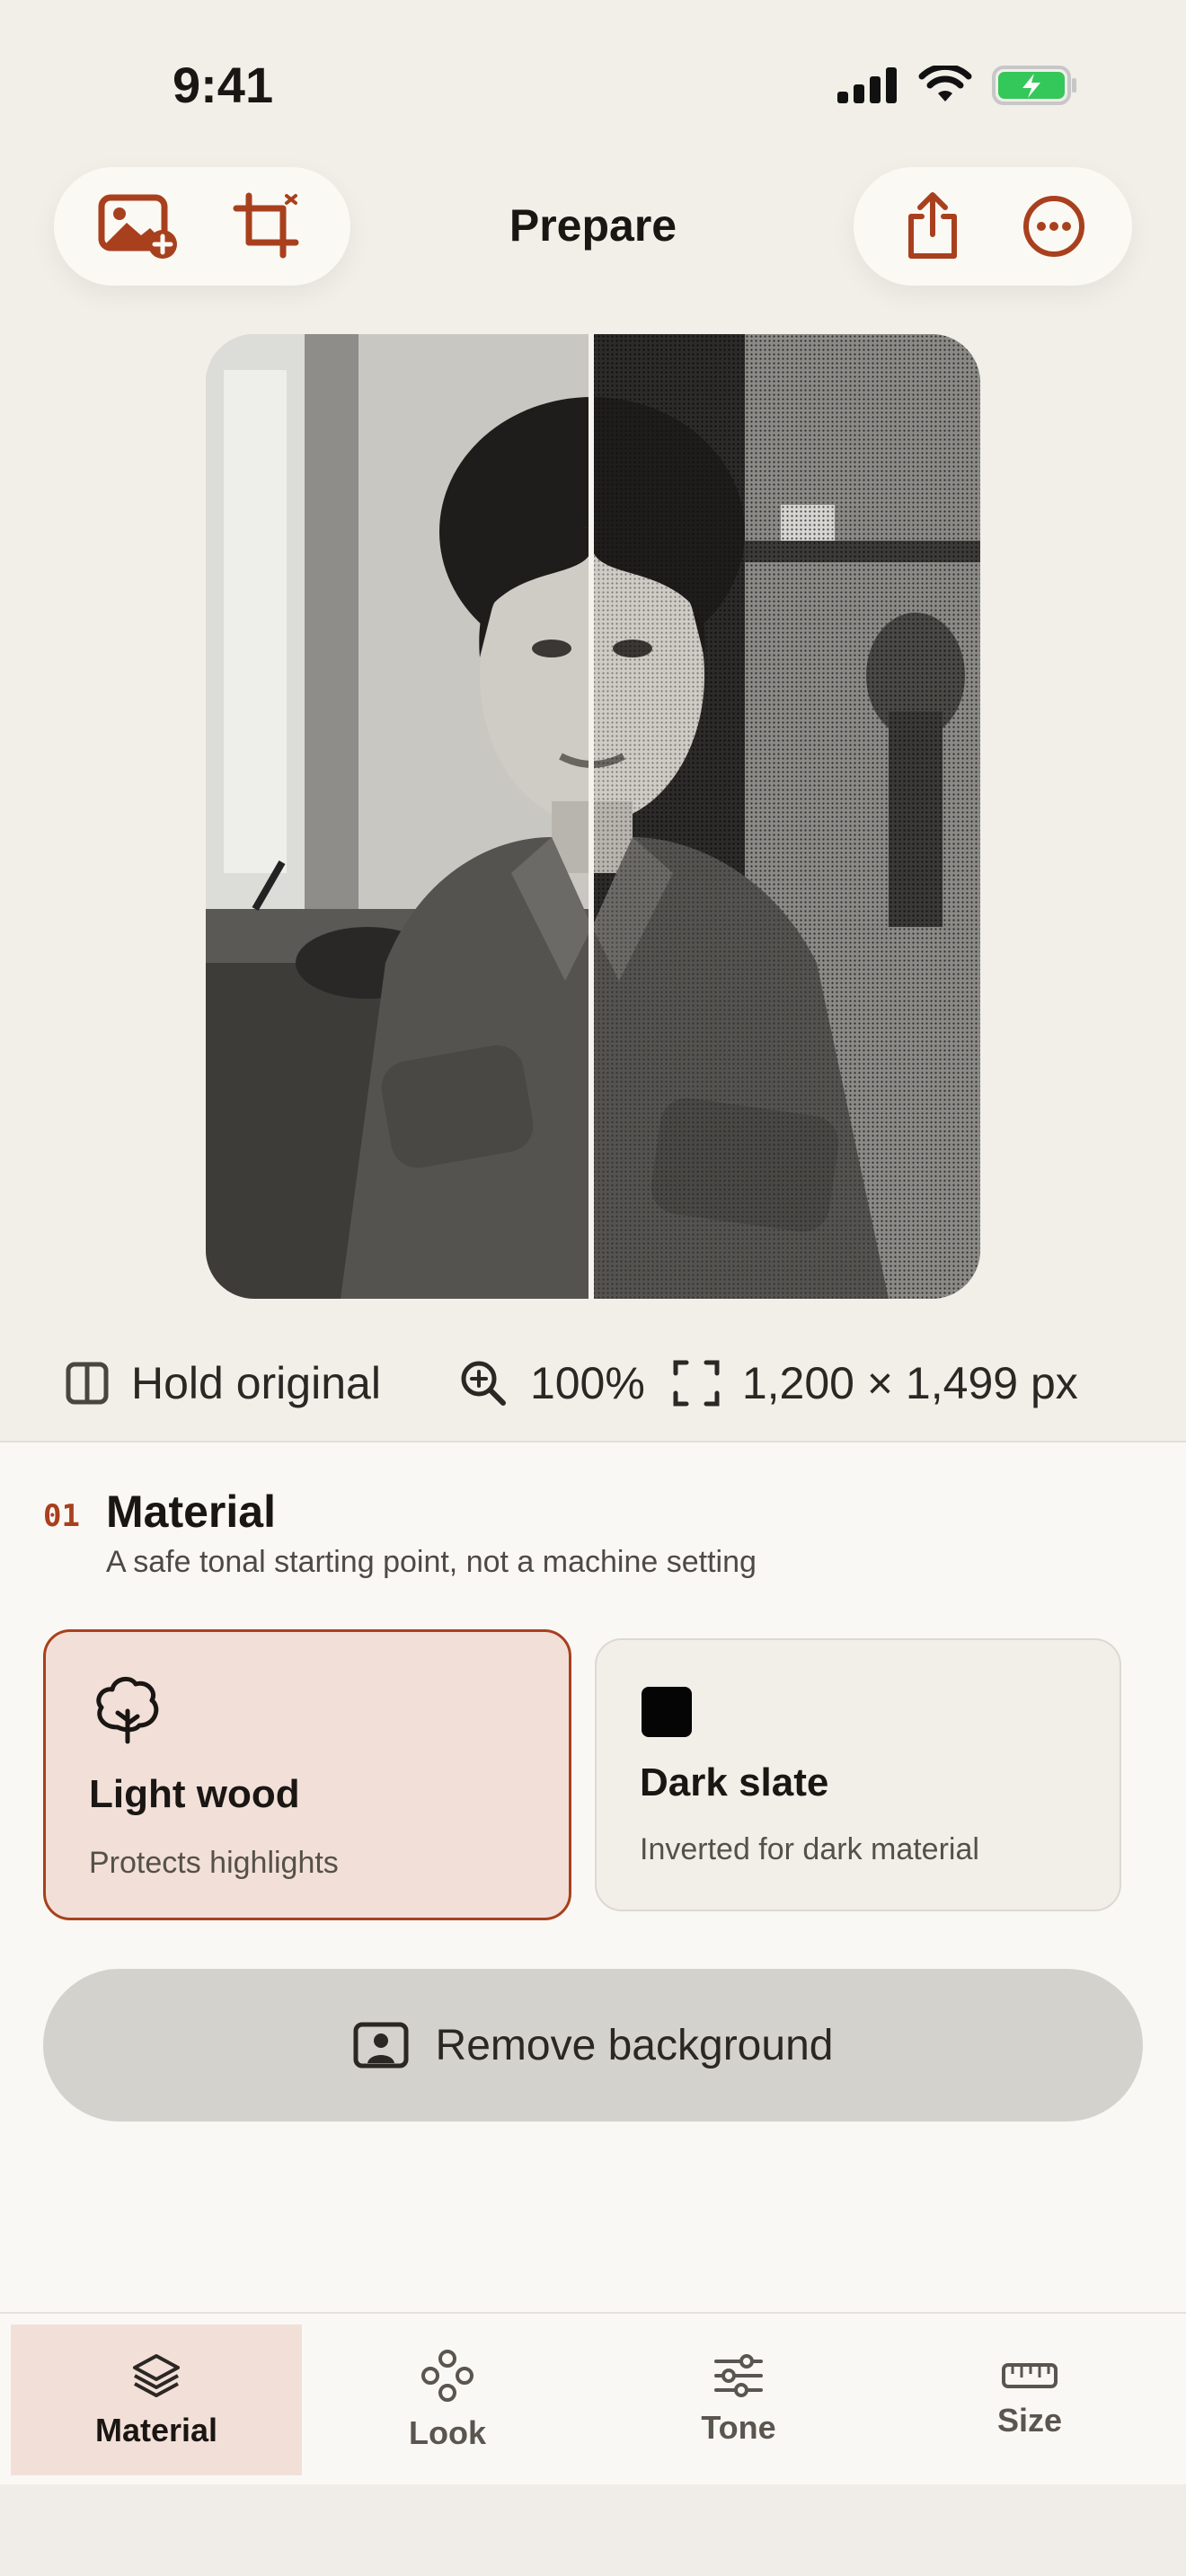  I want to click on zoom-indicator: 100%, so click(551, 1383).